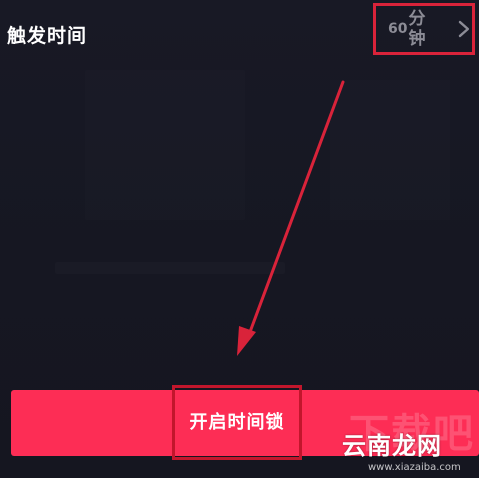  Describe the element at coordinates (414, 467) in the screenshot. I see `watermark-sub-text: www.xiazaiba.com` at that location.